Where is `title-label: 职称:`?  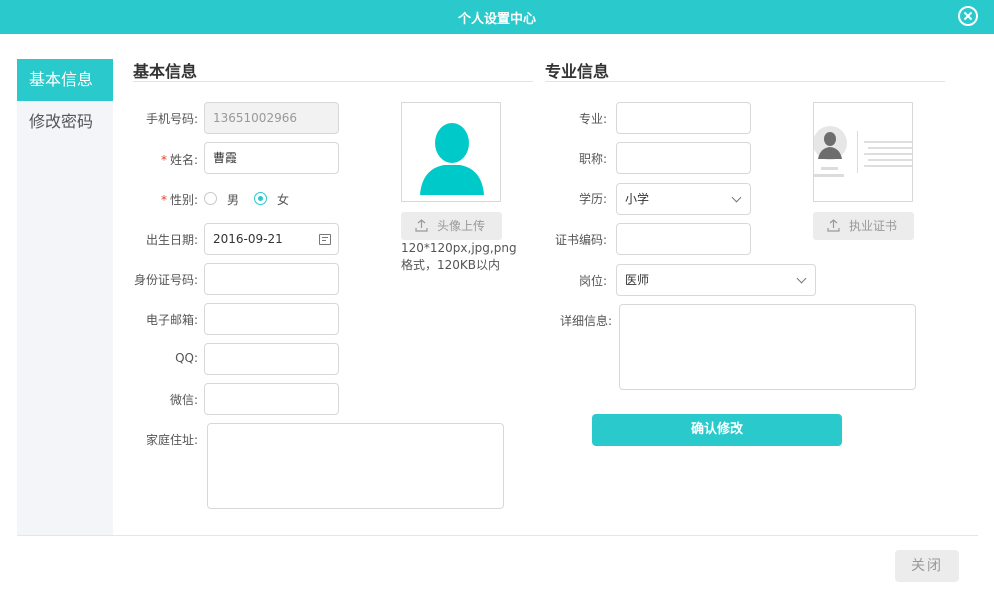
title-label: 职称: is located at coordinates (592, 159).